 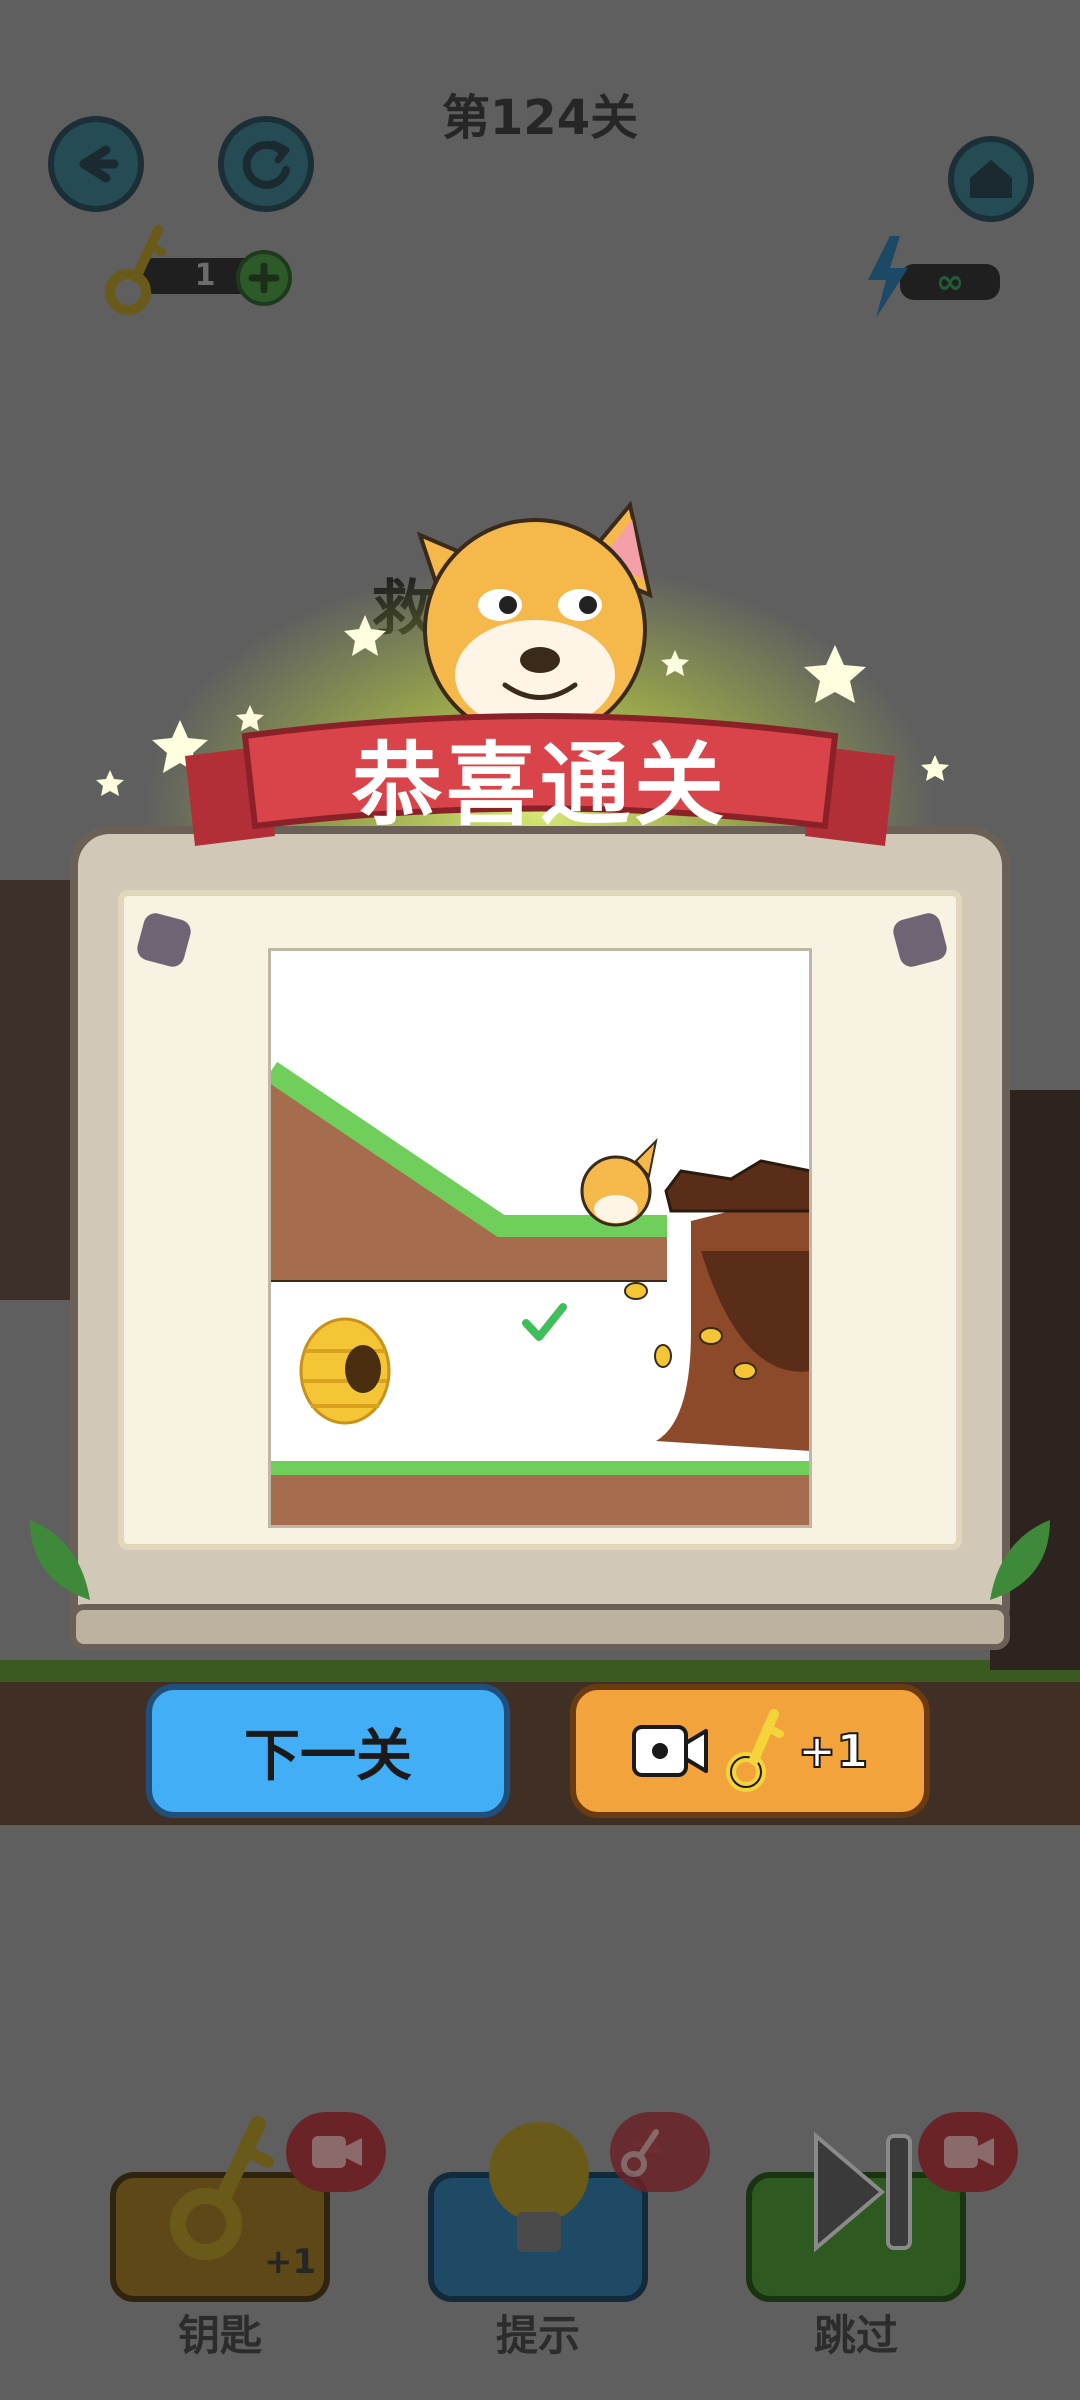 I want to click on key-badge-icon, so click(x=640, y=2153).